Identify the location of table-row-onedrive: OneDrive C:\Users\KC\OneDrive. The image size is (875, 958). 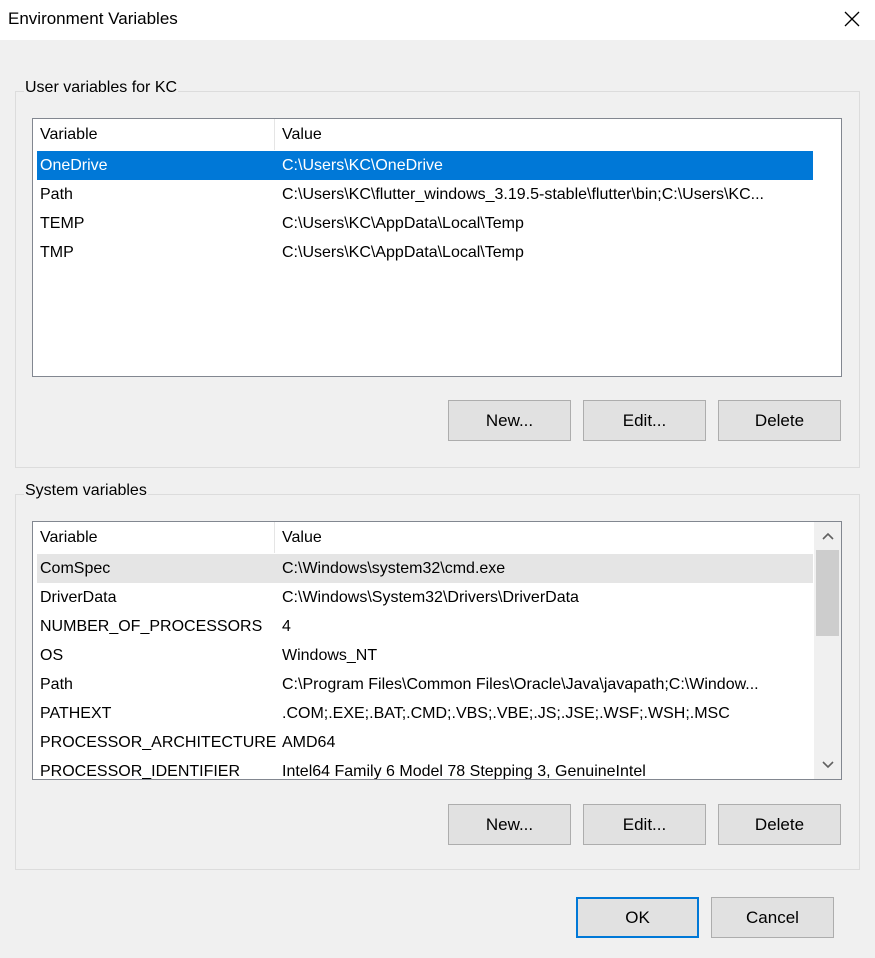
(425, 165).